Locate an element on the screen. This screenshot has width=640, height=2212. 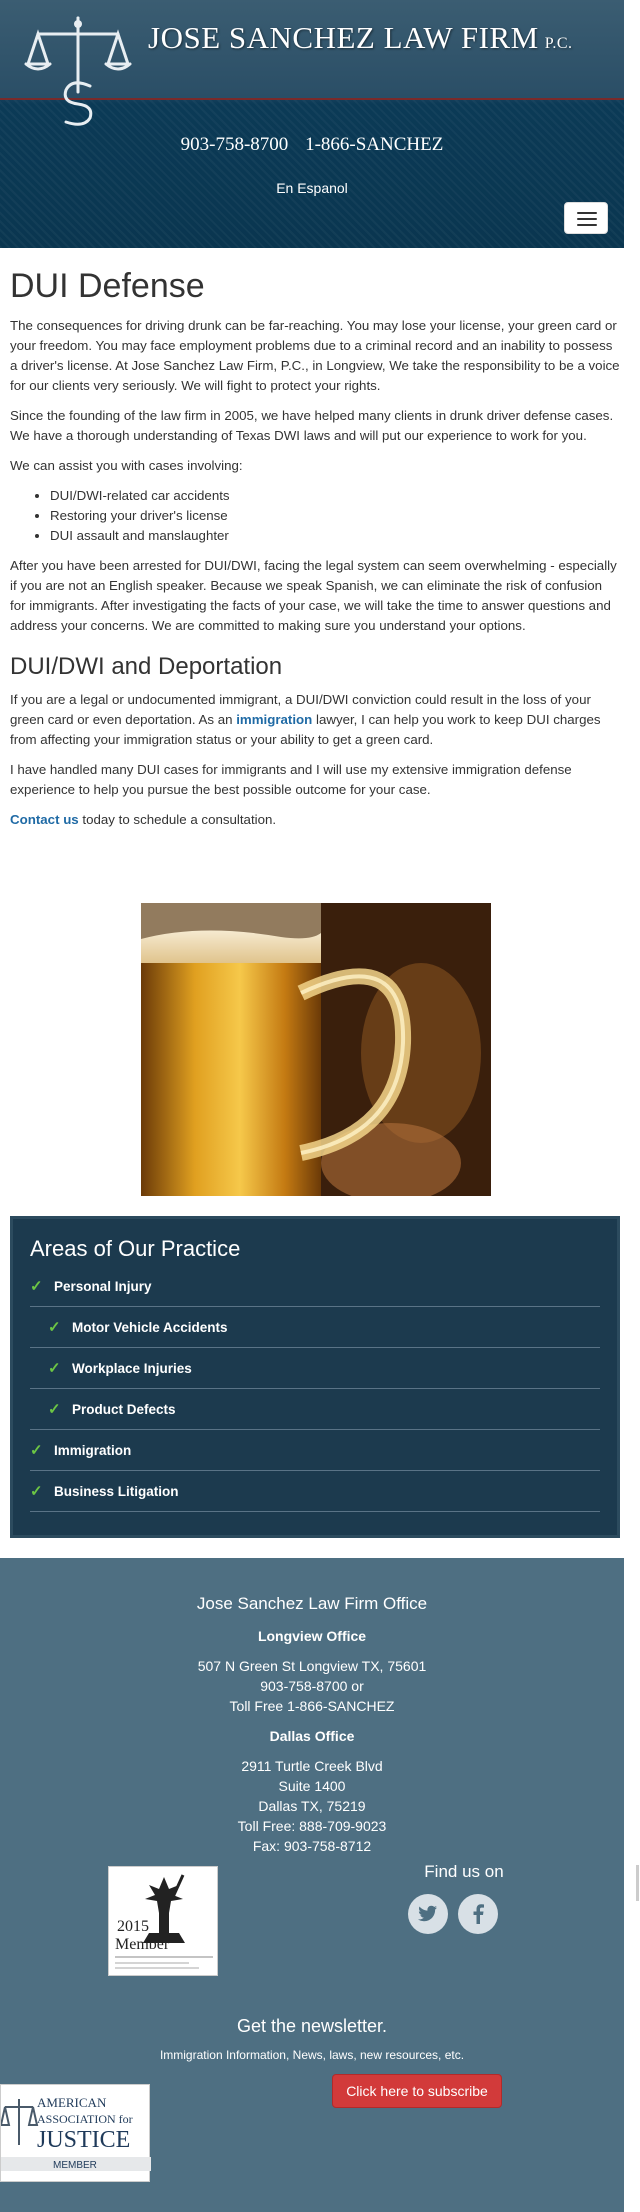
practice-item-immigration: ✓ Immigration is located at coordinates (315, 1450).